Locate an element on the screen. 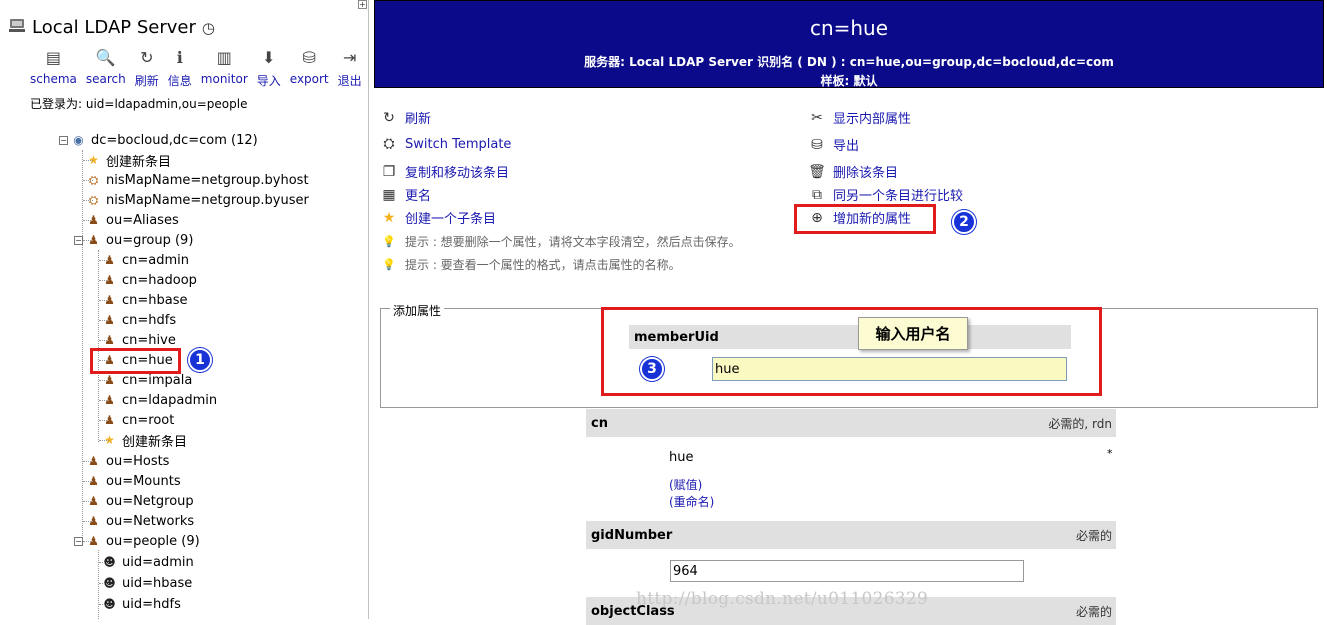 The image size is (1327, 625). toolbar-import-button: ⬇ 导入 is located at coordinates (269, 67).